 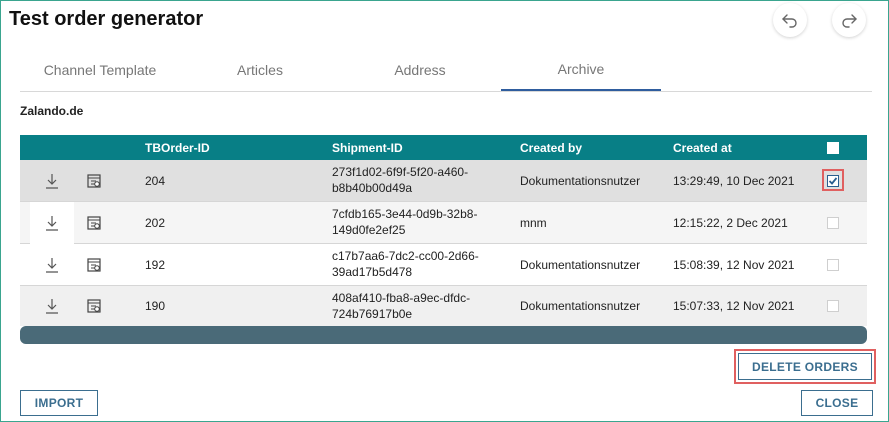 What do you see at coordinates (833, 148) in the screenshot?
I see `select-all-checkbox` at bounding box center [833, 148].